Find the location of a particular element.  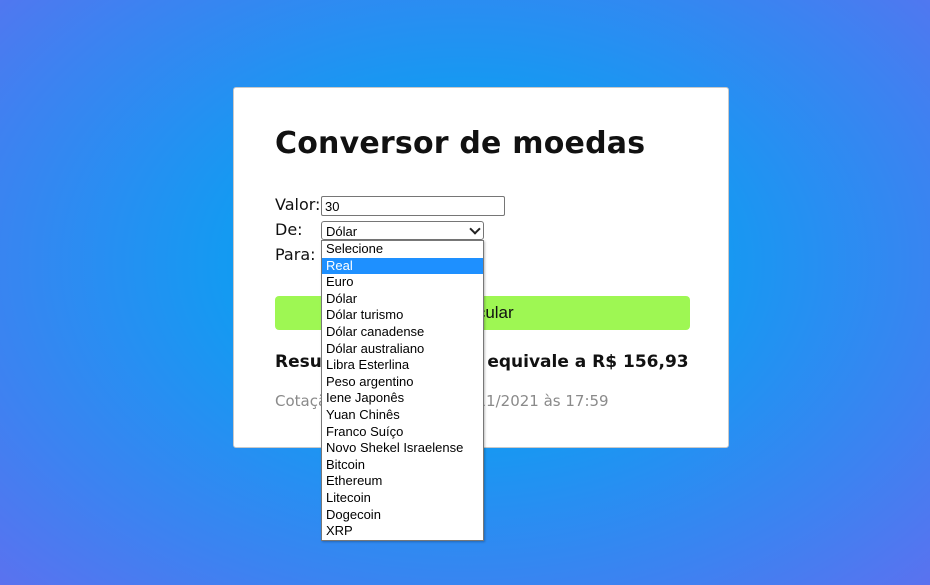

valor-label: Valor: is located at coordinates (298, 204).